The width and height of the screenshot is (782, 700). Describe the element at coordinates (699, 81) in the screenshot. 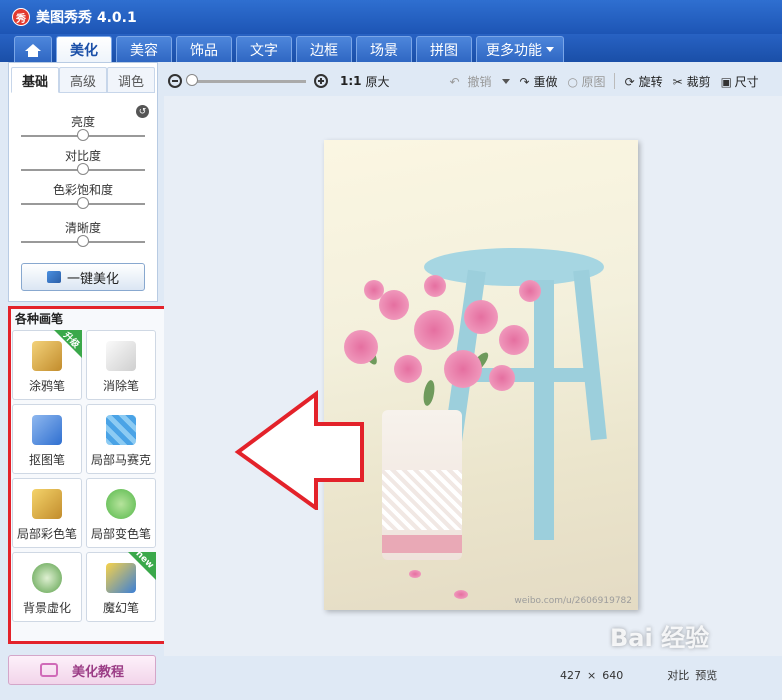

I see `crop-button: 裁剪` at that location.